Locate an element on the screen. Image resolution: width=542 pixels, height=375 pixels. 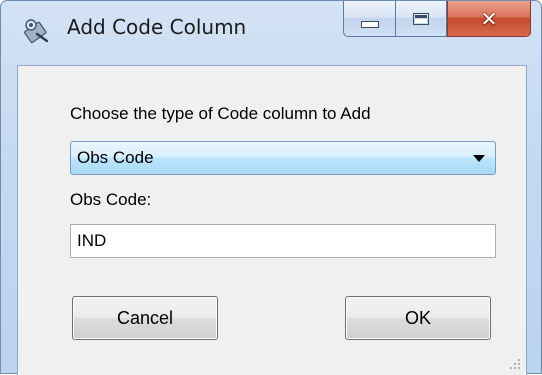
obs-code-input is located at coordinates (283, 241).